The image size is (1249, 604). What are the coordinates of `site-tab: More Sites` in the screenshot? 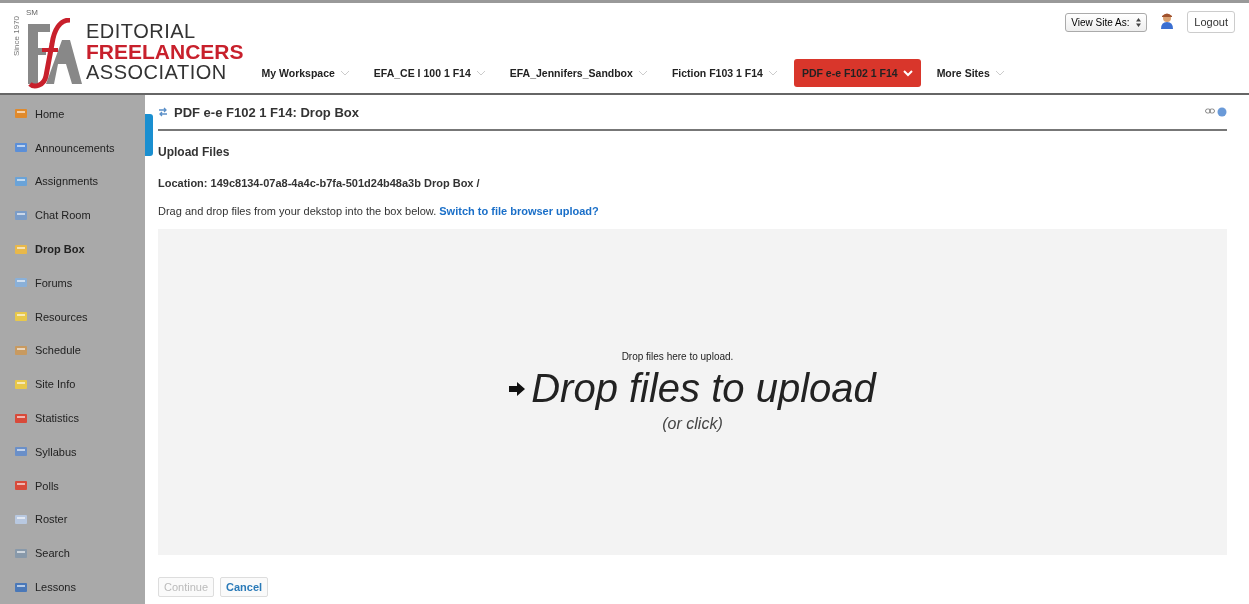 It's located at (970, 73).